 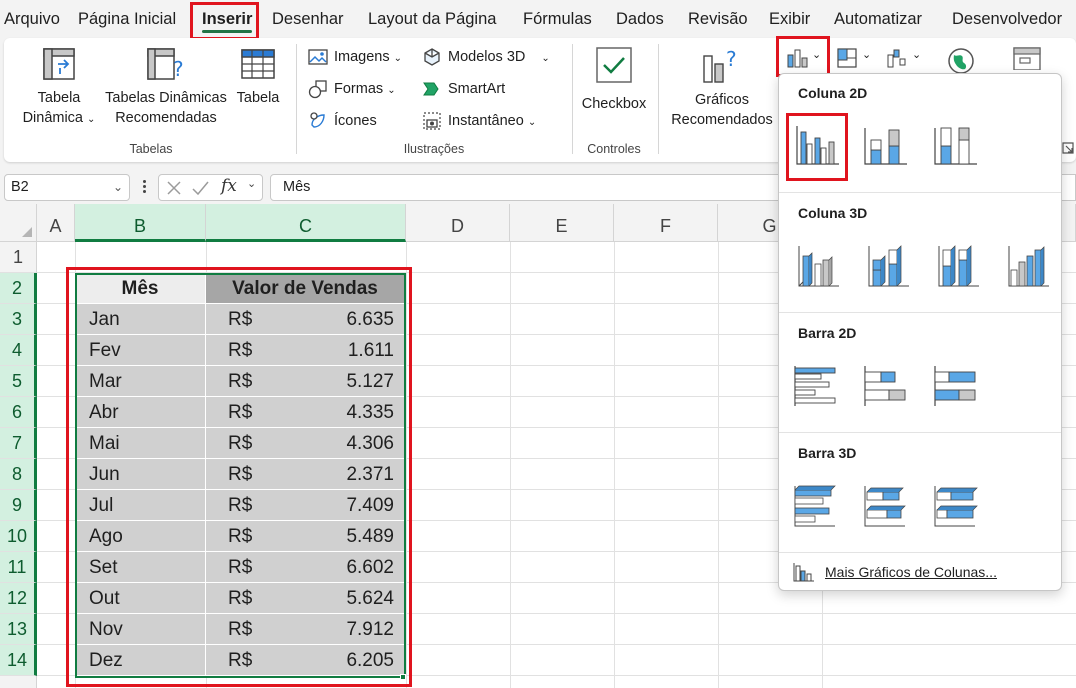 What do you see at coordinates (140, 660) in the screenshot?
I see `month-cell: Dez` at bounding box center [140, 660].